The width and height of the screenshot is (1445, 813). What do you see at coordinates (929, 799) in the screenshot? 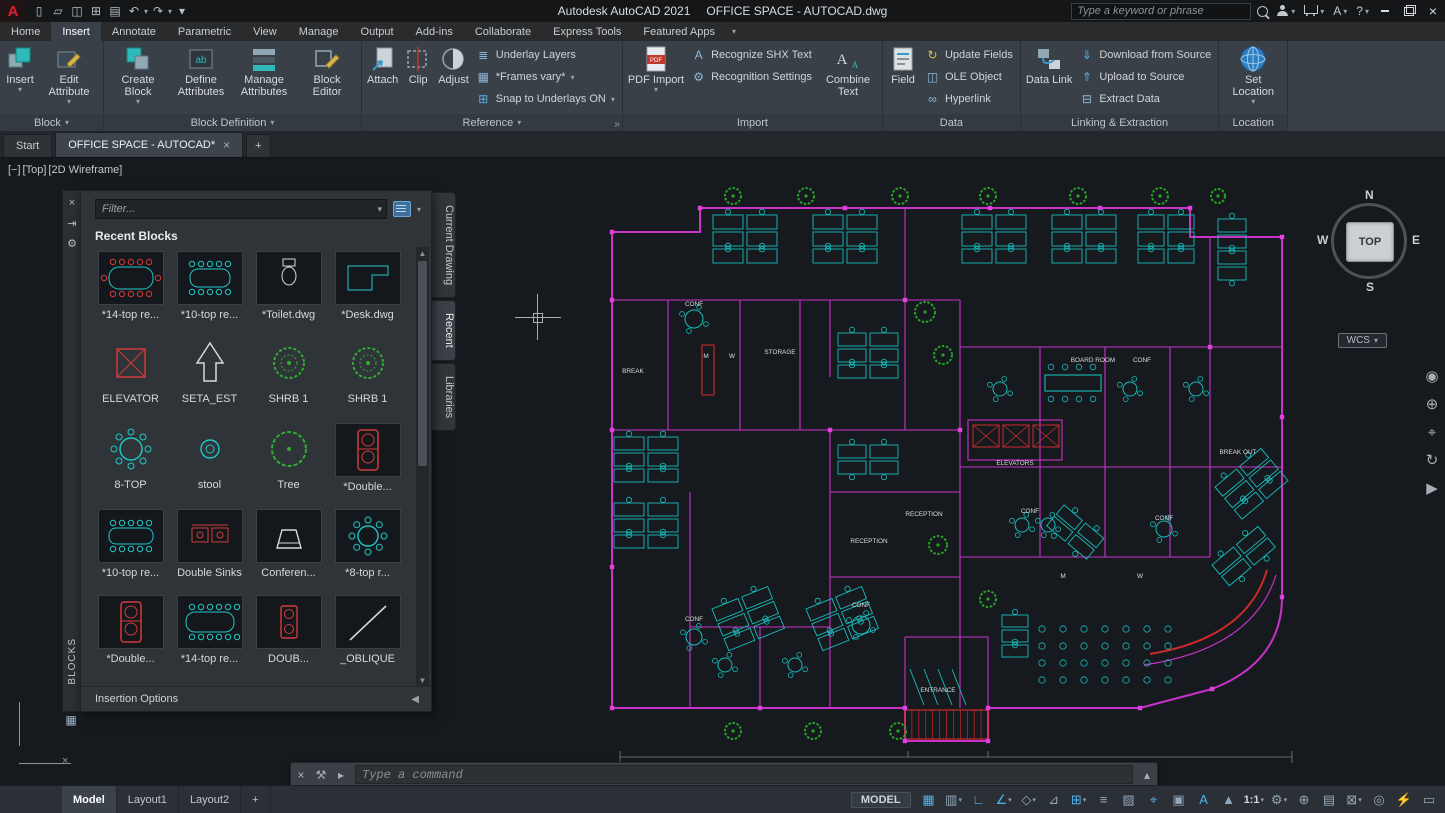
I see `grid-display-toggle: ▦` at bounding box center [929, 799].